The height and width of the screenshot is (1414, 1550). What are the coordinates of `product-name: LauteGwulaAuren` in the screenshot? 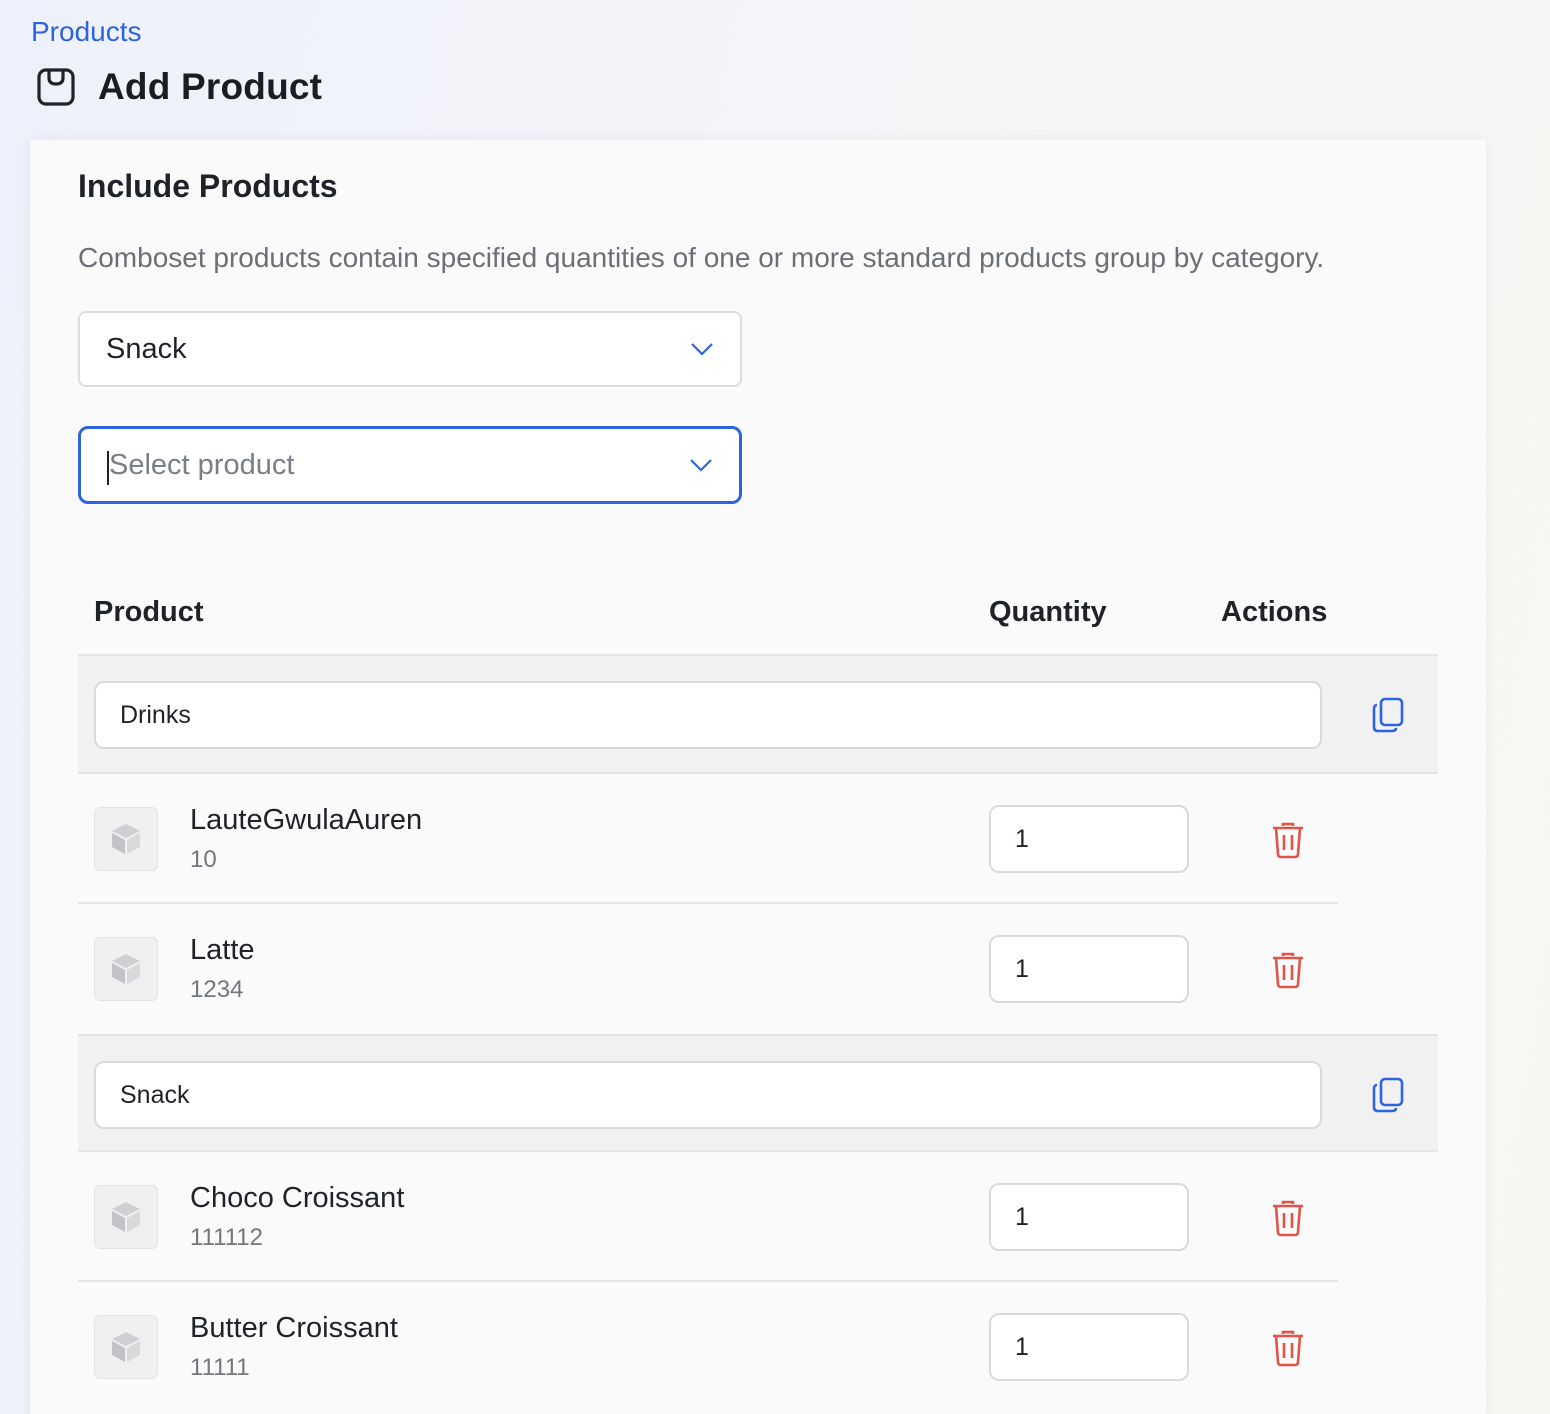 It's located at (306, 820).